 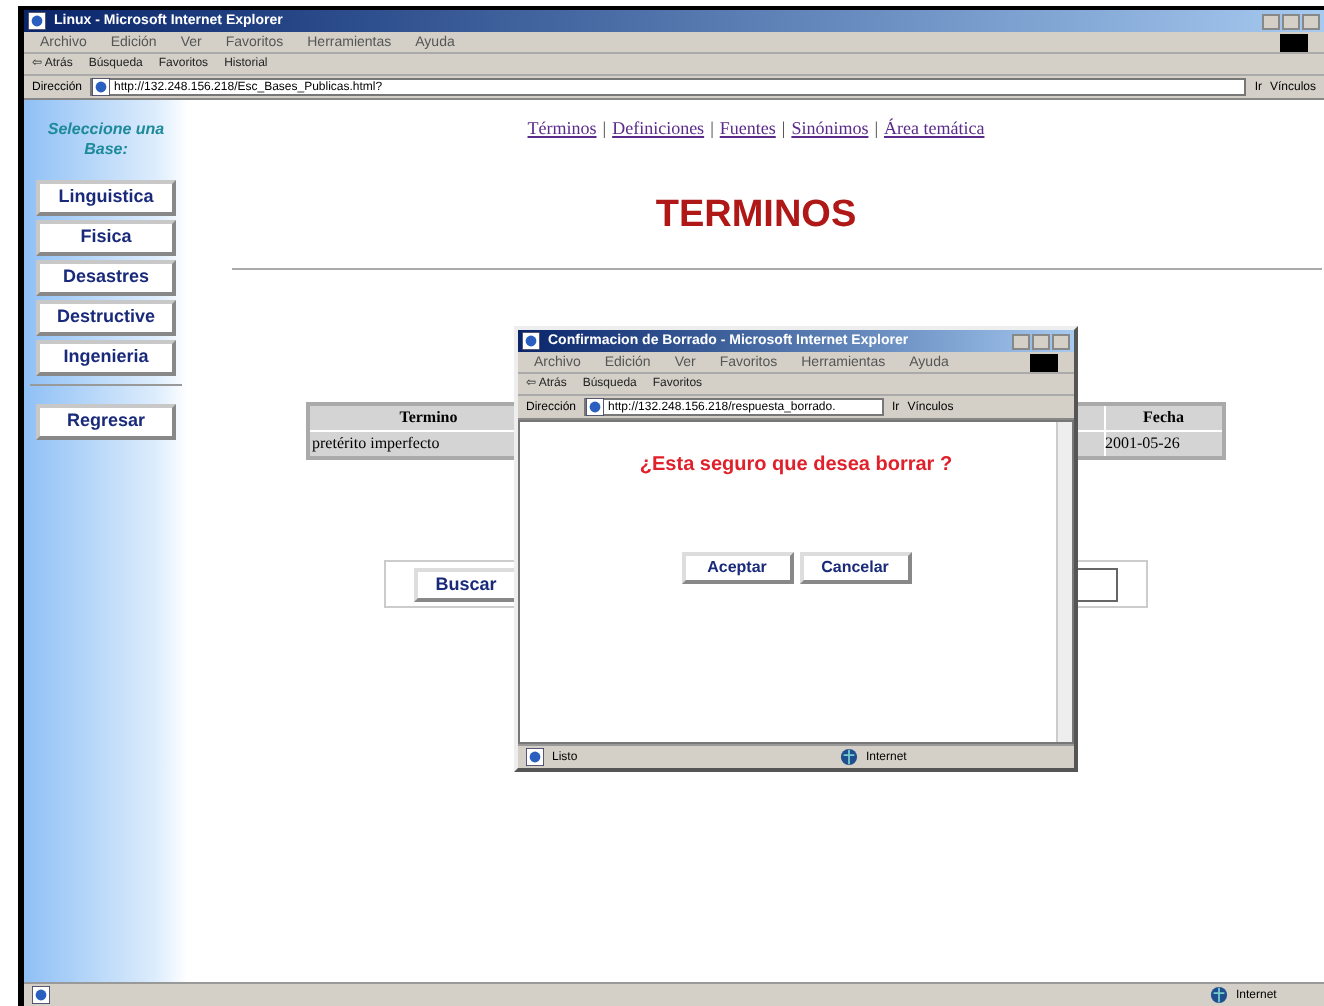 I want to click on sidebar-button: Ingenieria, so click(x=106, y=358).